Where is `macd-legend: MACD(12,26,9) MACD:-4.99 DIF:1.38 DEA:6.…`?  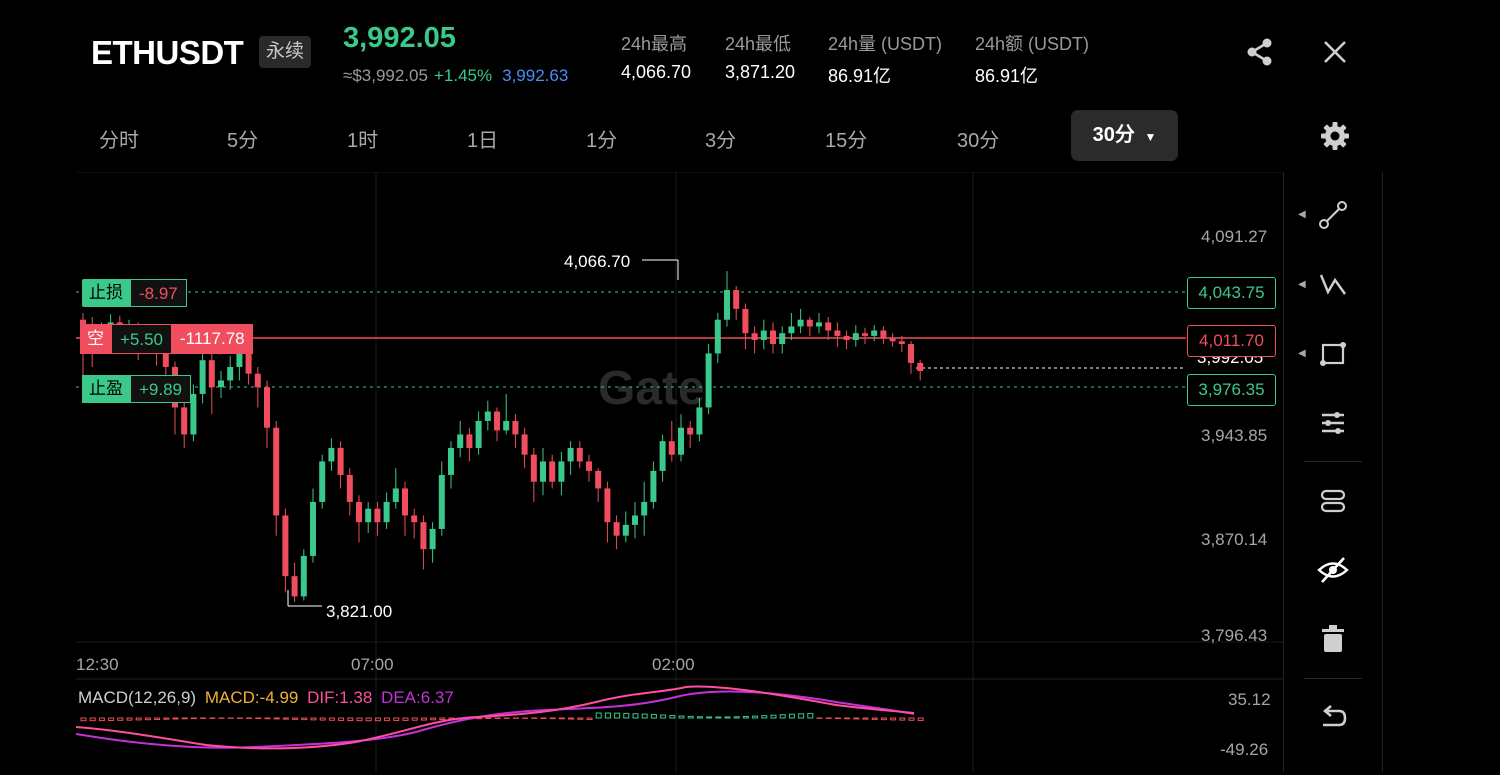 macd-legend: MACD(12,26,9) MACD:-4.99 DIF:1.38 DEA:6.… is located at coordinates (266, 698).